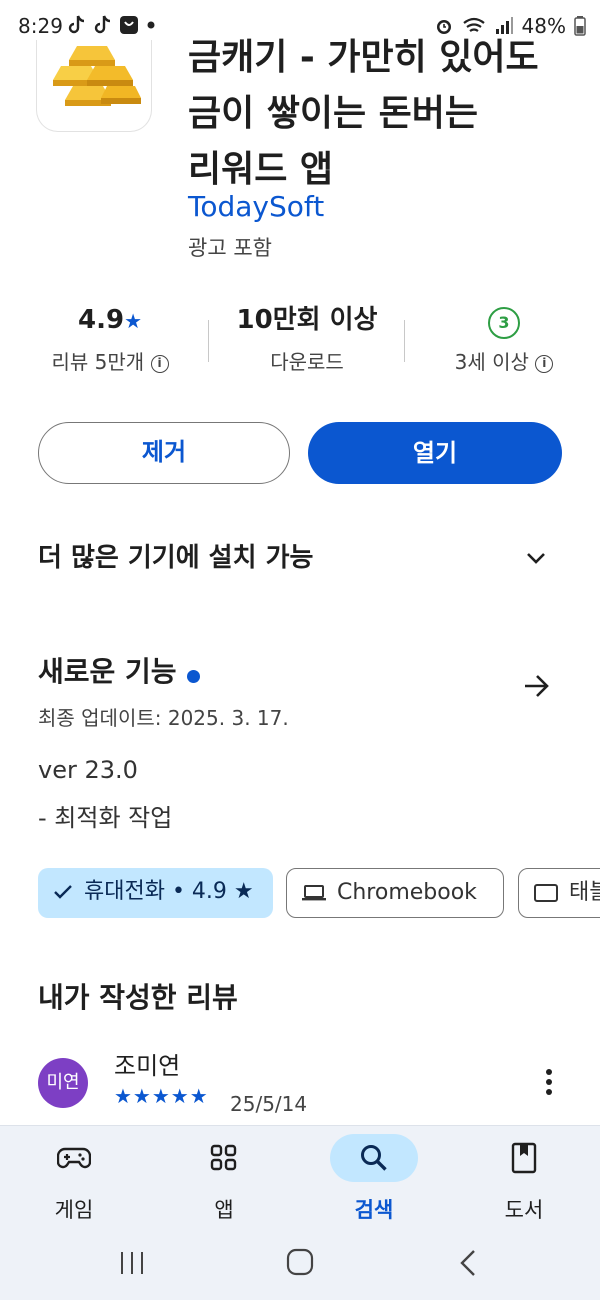 Image resolution: width=600 pixels, height=1300 pixels. Describe the element at coordinates (105, 818) in the screenshot. I see `release-note: - 최적화 작업` at that location.